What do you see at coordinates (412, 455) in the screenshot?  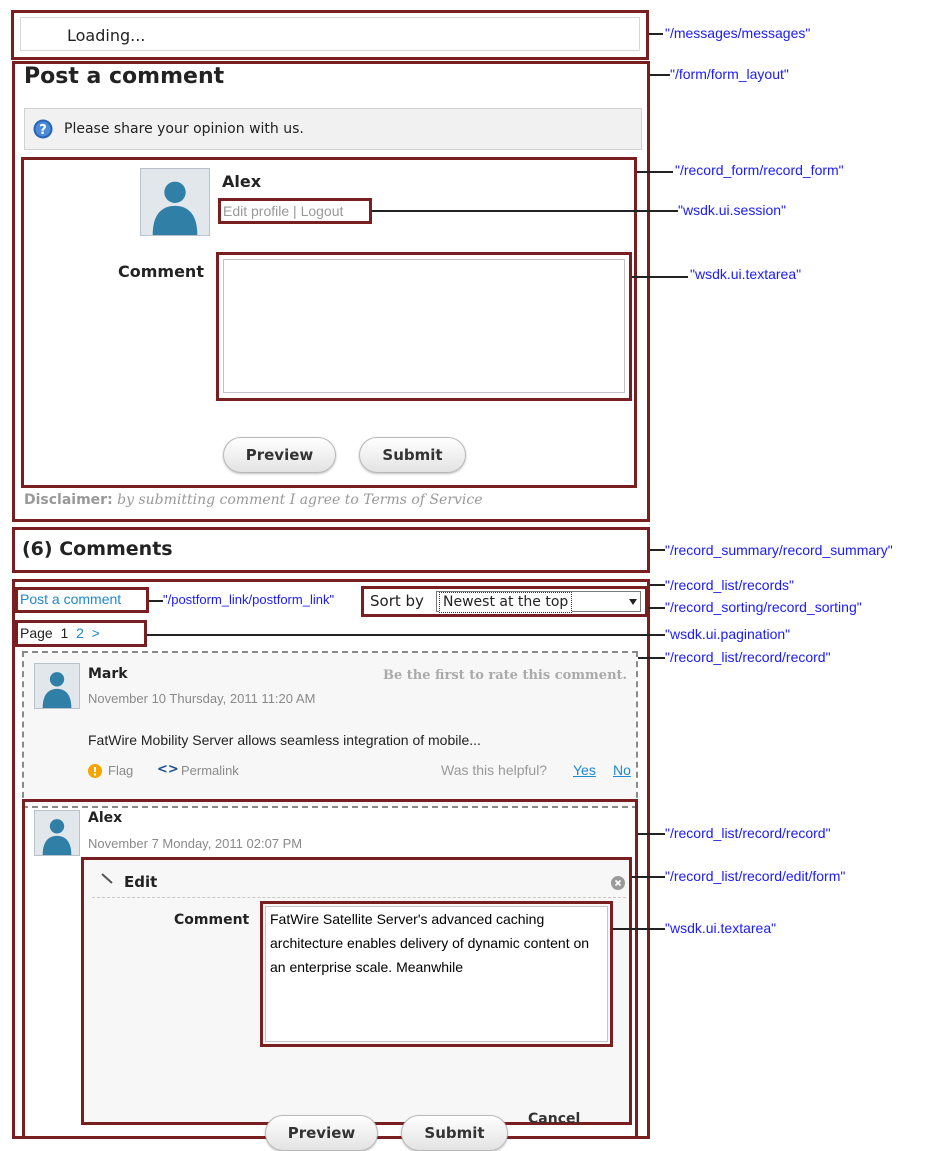 I see `submit-button: Submit` at bounding box center [412, 455].